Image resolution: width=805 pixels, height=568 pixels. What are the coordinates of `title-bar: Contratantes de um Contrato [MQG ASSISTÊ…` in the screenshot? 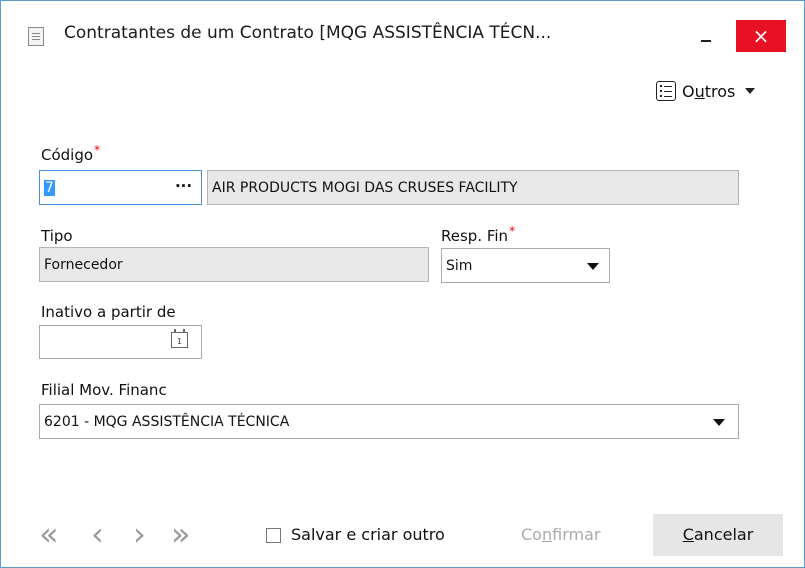 It's located at (402, 33).